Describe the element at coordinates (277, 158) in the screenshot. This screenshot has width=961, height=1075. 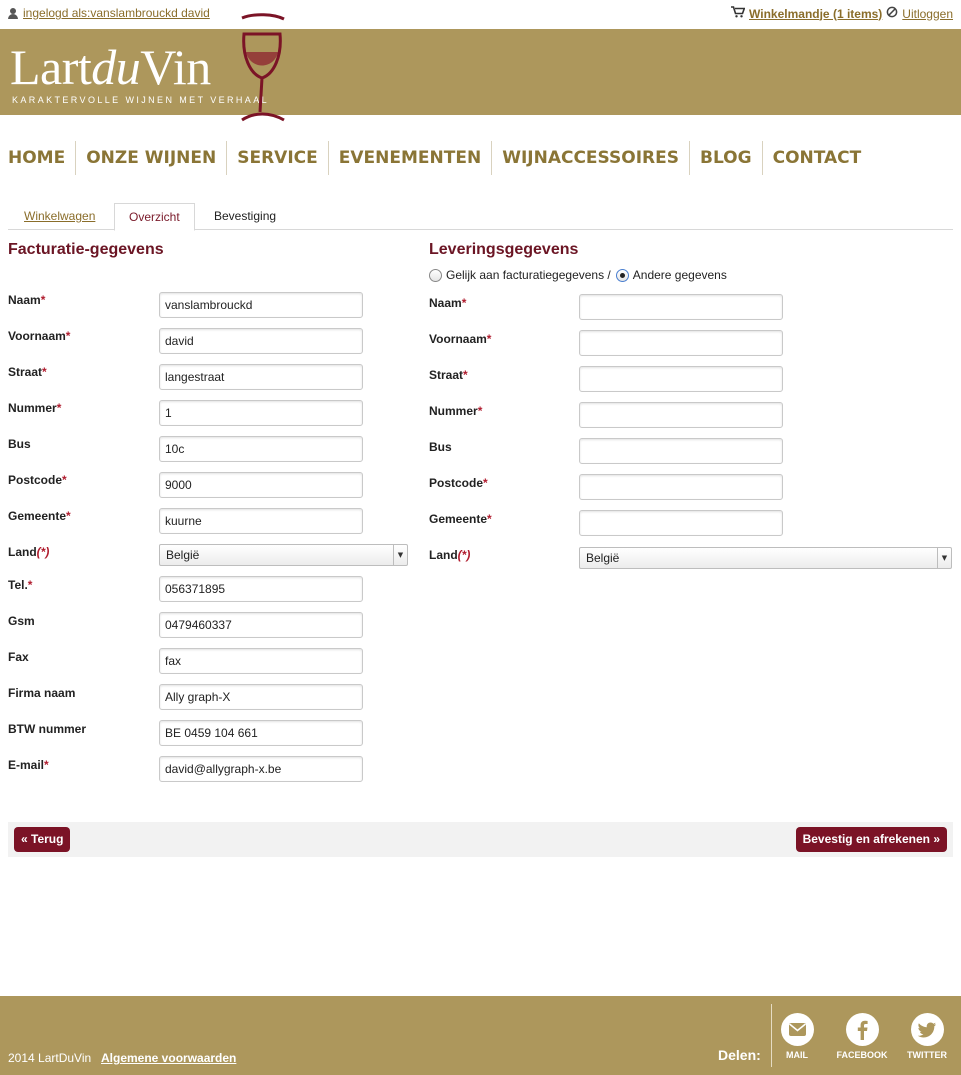
I see `nav-service: SERVICE` at that location.